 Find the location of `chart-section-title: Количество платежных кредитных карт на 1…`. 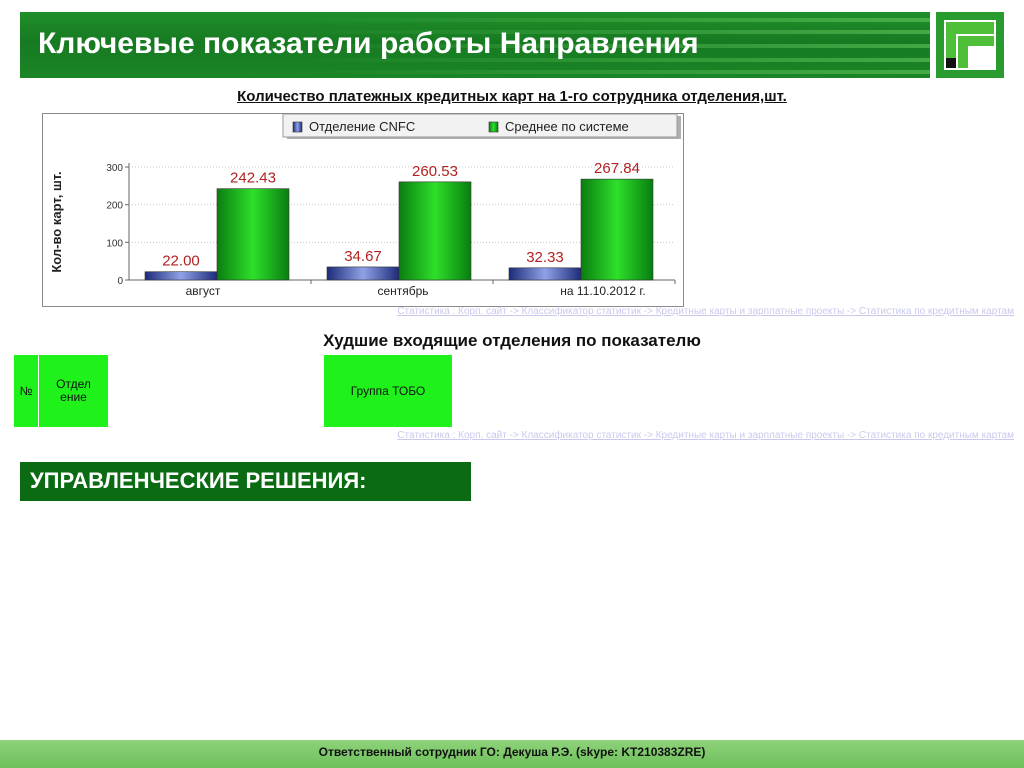

chart-section-title: Количество платежных кредитных карт на 1… is located at coordinates (512, 96).